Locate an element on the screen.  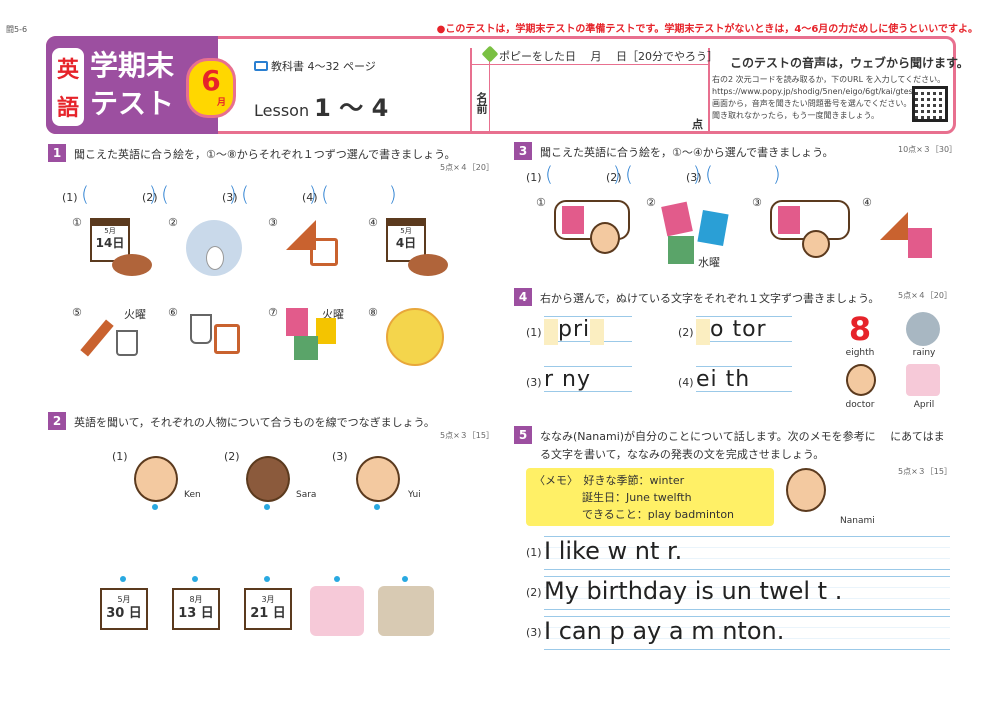
test-tube-icon is located at coordinates (201, 329).